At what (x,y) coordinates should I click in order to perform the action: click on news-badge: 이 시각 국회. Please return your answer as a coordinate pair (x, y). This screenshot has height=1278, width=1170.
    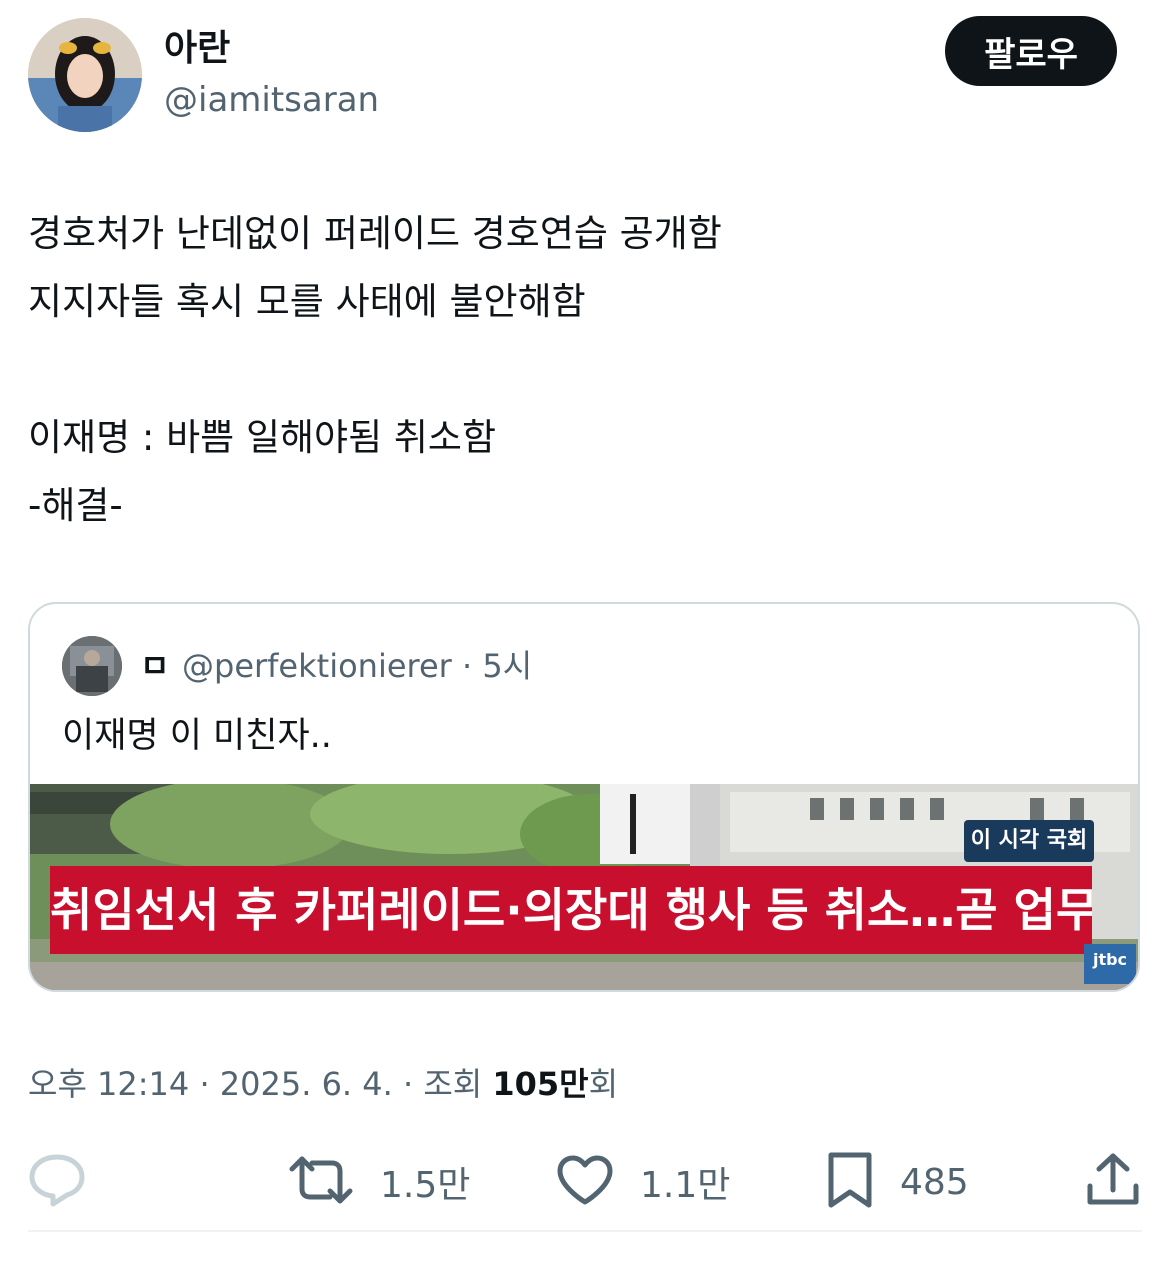
    Looking at the image, I should click on (1029, 840).